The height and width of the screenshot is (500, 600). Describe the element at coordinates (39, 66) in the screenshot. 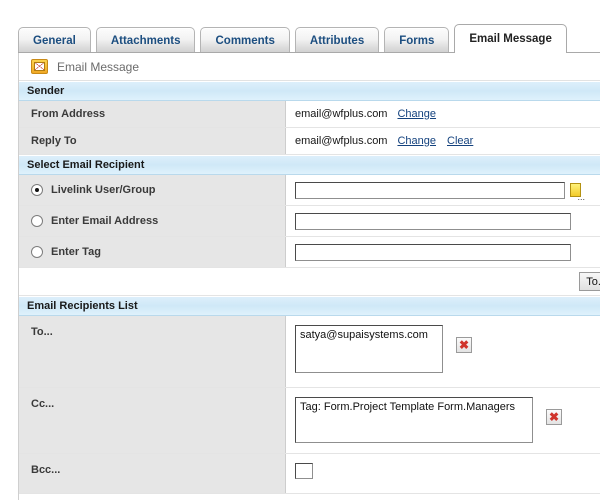

I see `email-envelope-icon` at that location.